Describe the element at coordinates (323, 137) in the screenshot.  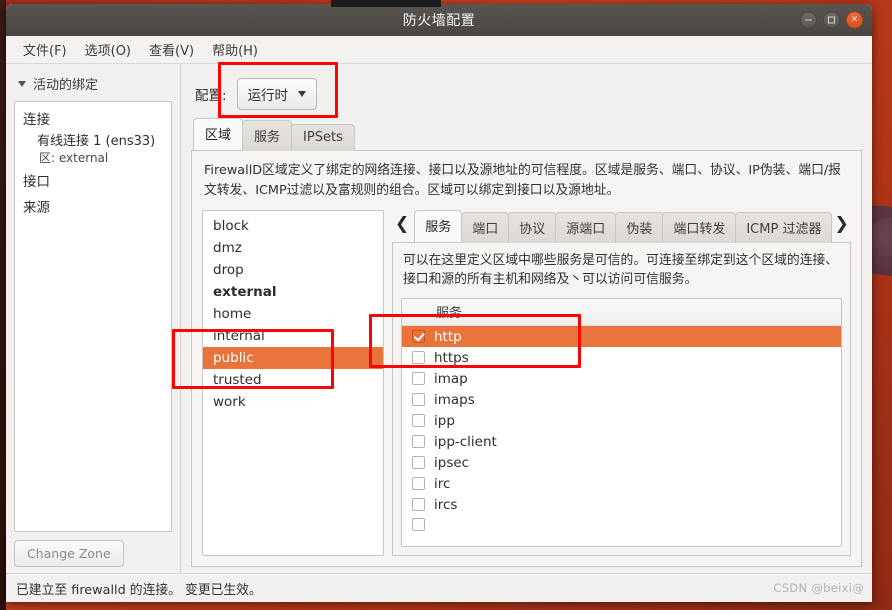
I see `tab-ipsets: IPSets` at that location.